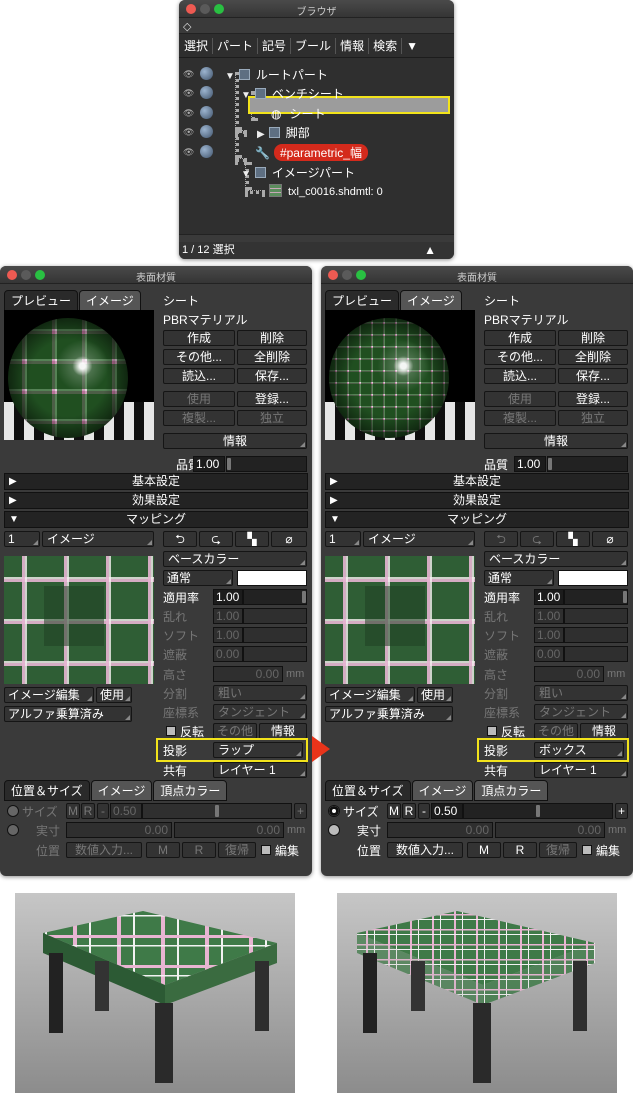 The height and width of the screenshot is (1093, 633). Describe the element at coordinates (228, 616) in the screenshot. I see `noise-field: 1.00` at that location.